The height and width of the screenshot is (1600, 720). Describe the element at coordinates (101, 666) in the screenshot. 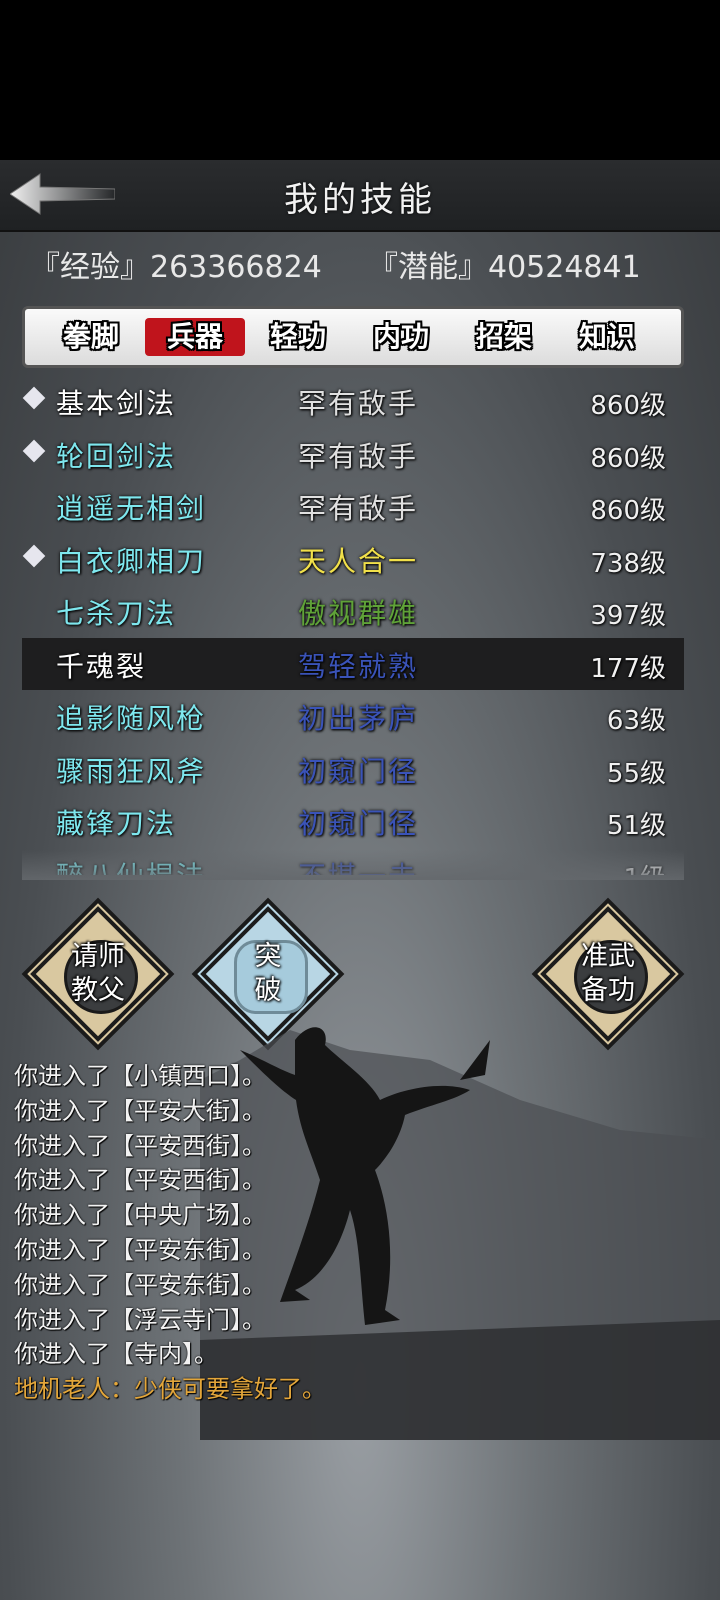

I see `skill-name: 千魂裂` at that location.